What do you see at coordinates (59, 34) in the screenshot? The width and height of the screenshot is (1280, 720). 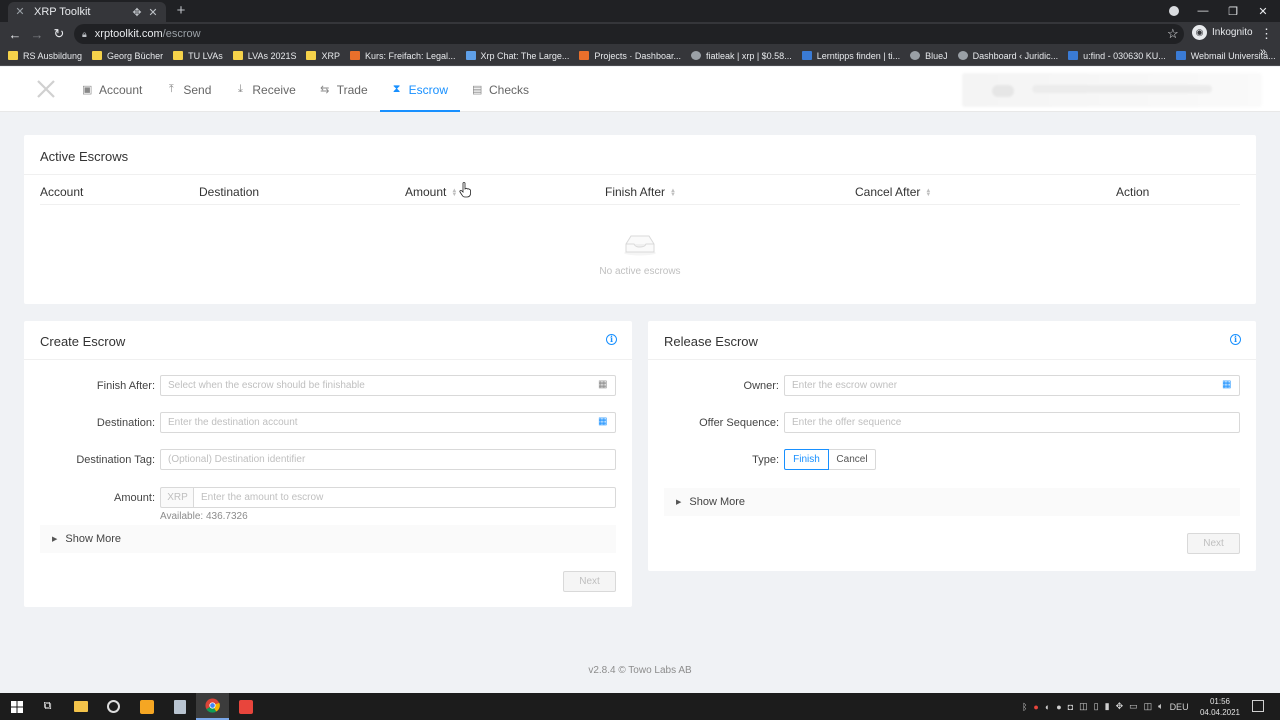 I see `reload-icon: ↻` at bounding box center [59, 34].